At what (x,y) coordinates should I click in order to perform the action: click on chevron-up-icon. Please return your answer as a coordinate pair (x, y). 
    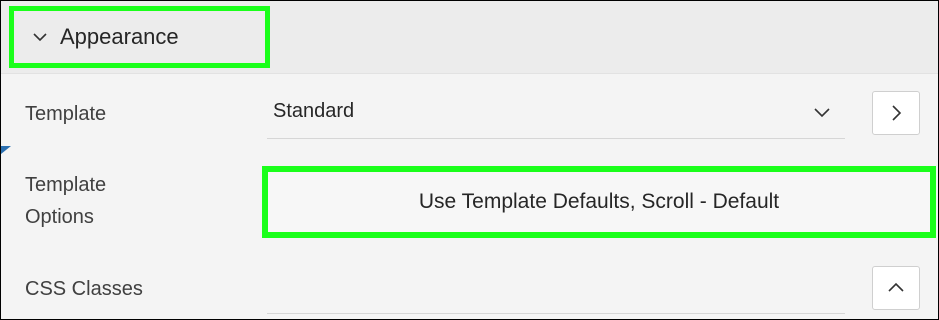
    Looking at the image, I should click on (896, 287).